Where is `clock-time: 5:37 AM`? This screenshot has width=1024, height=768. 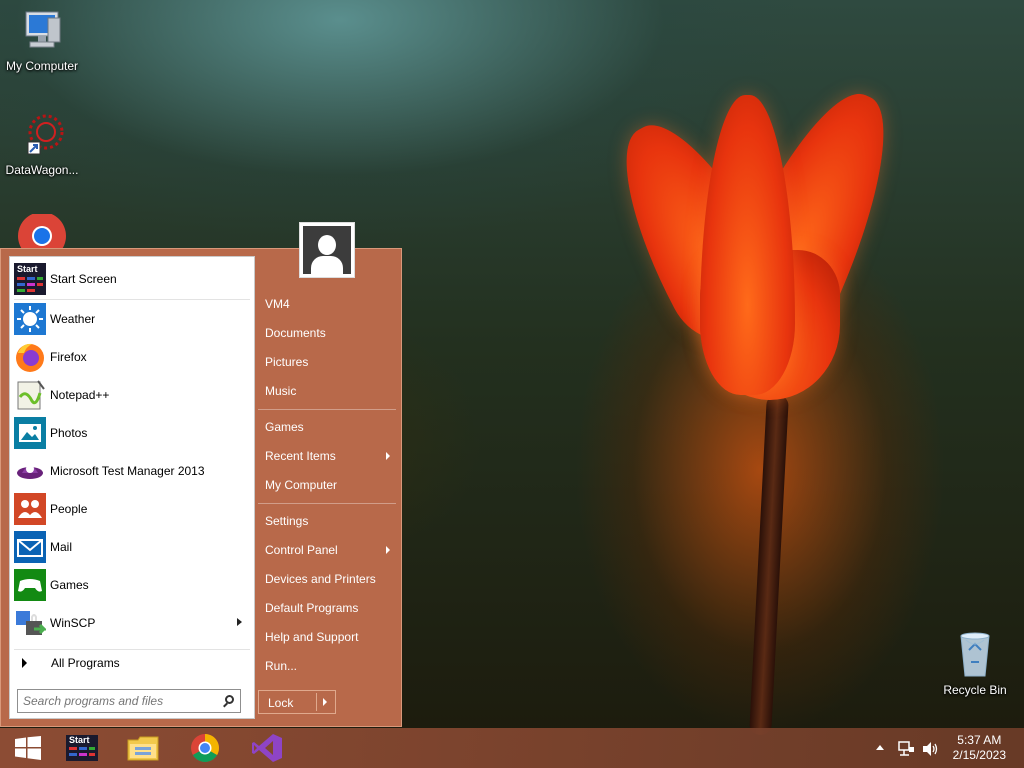
clock-time: 5:37 AM is located at coordinates (979, 740).